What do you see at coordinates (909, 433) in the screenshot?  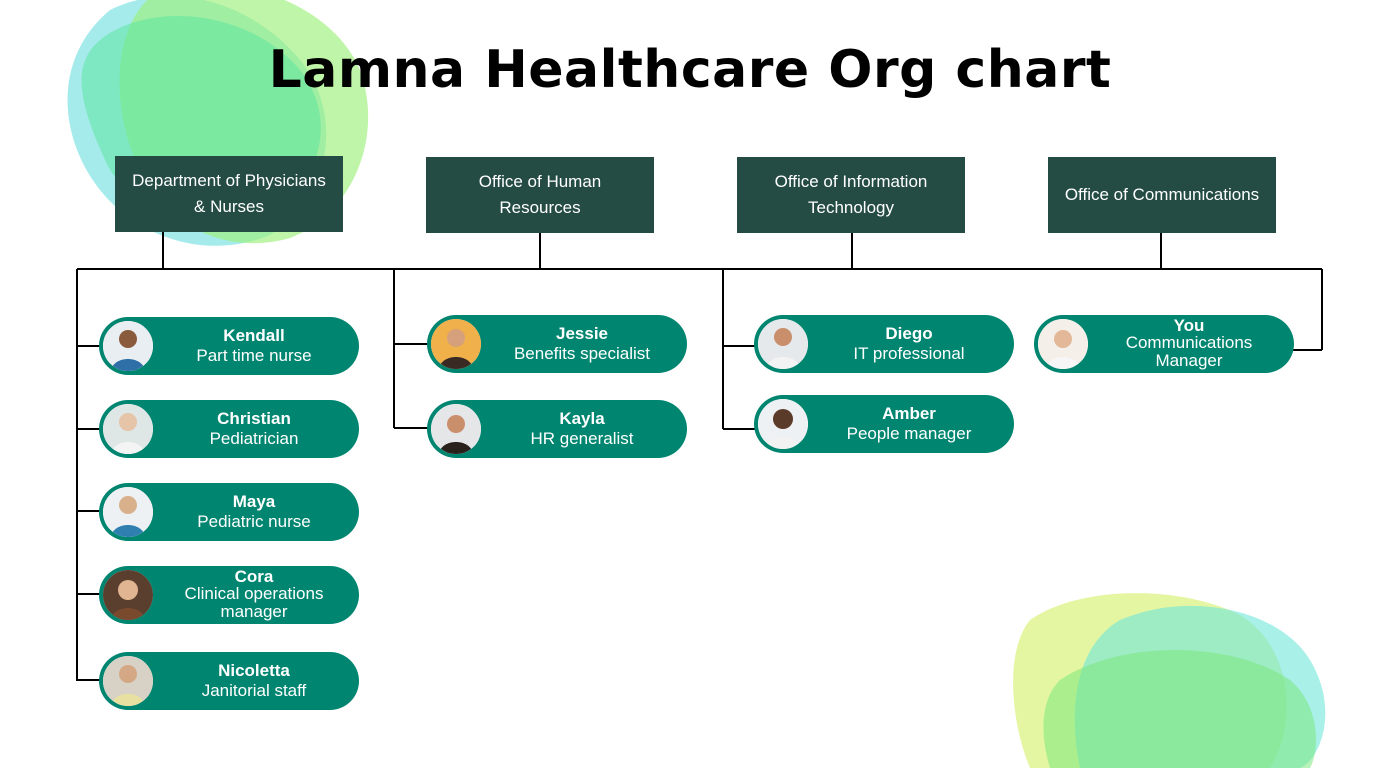 I see `member-role: People manager` at bounding box center [909, 433].